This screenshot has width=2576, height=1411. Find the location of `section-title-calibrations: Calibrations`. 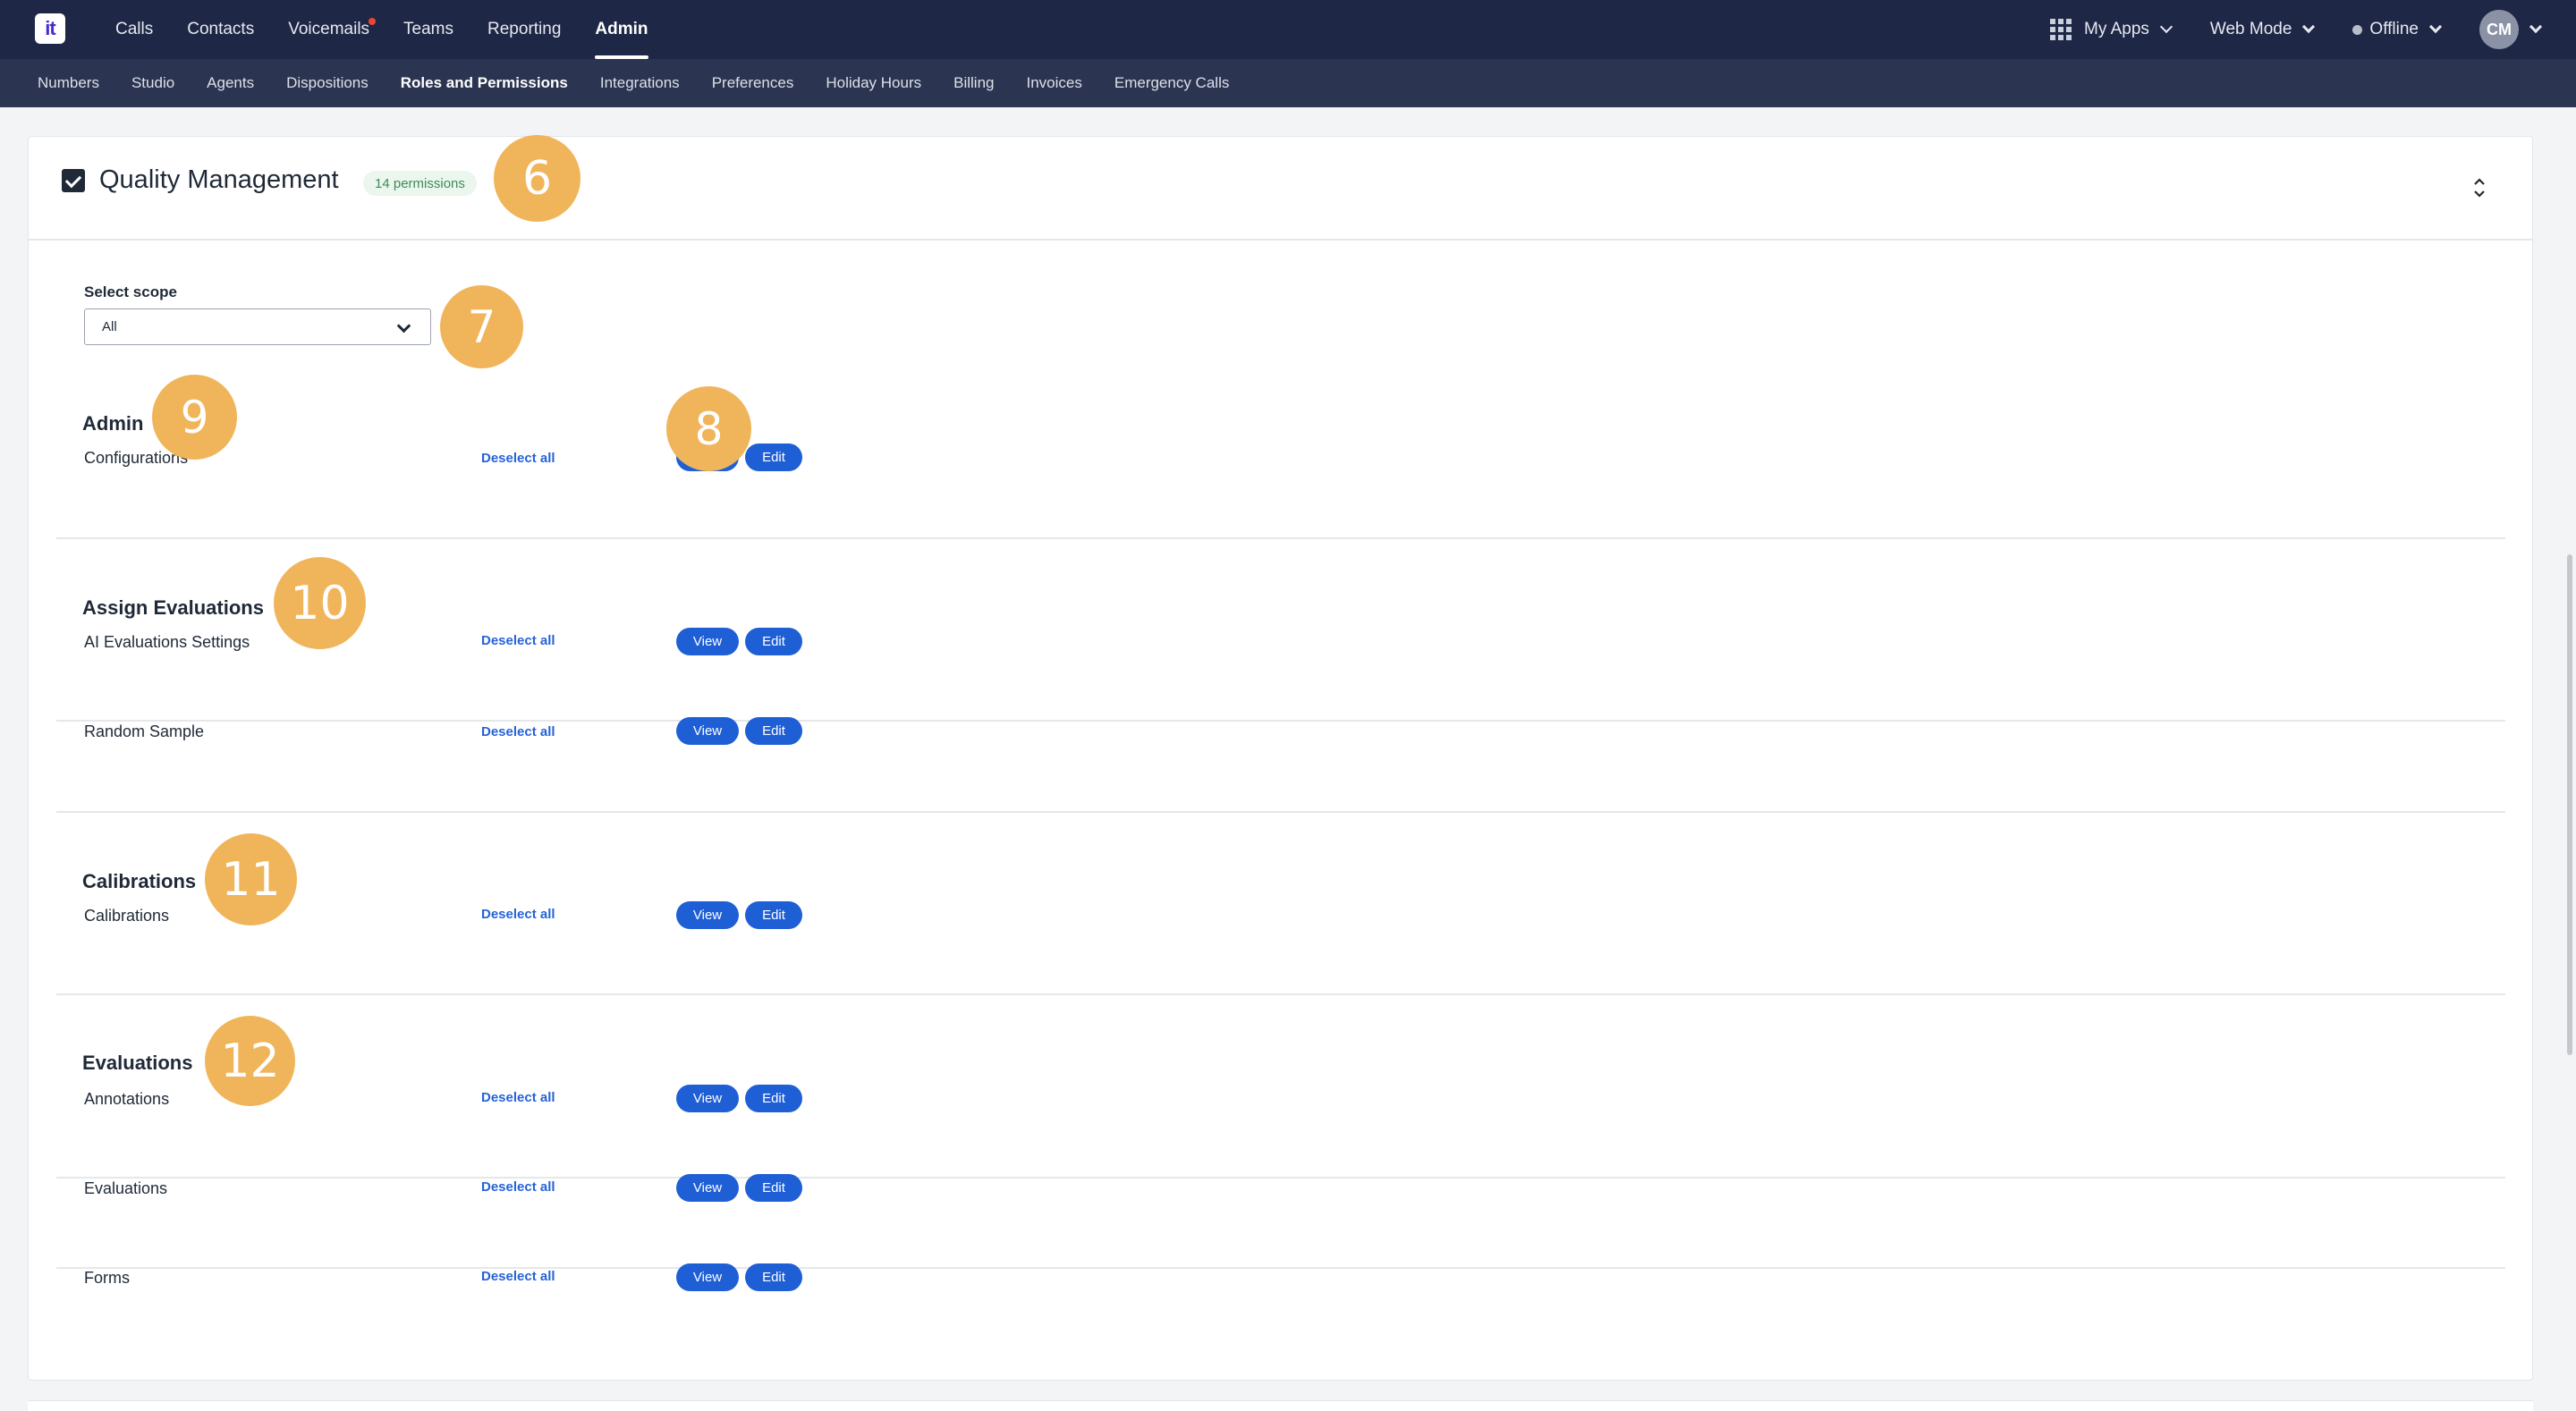

section-title-calibrations: Calibrations is located at coordinates (139, 881).